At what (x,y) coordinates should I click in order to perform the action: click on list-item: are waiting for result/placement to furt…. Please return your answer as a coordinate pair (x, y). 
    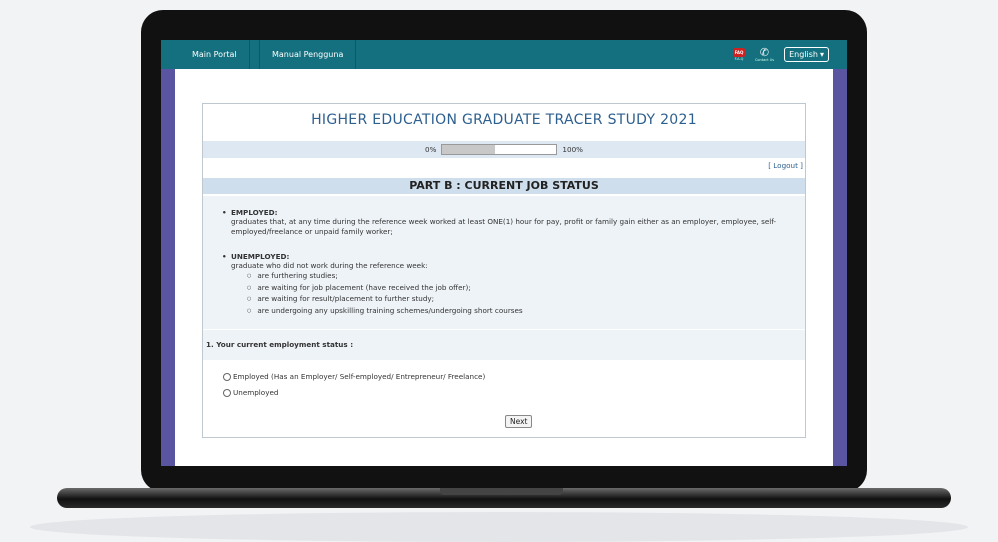
    Looking at the image, I should click on (519, 300).